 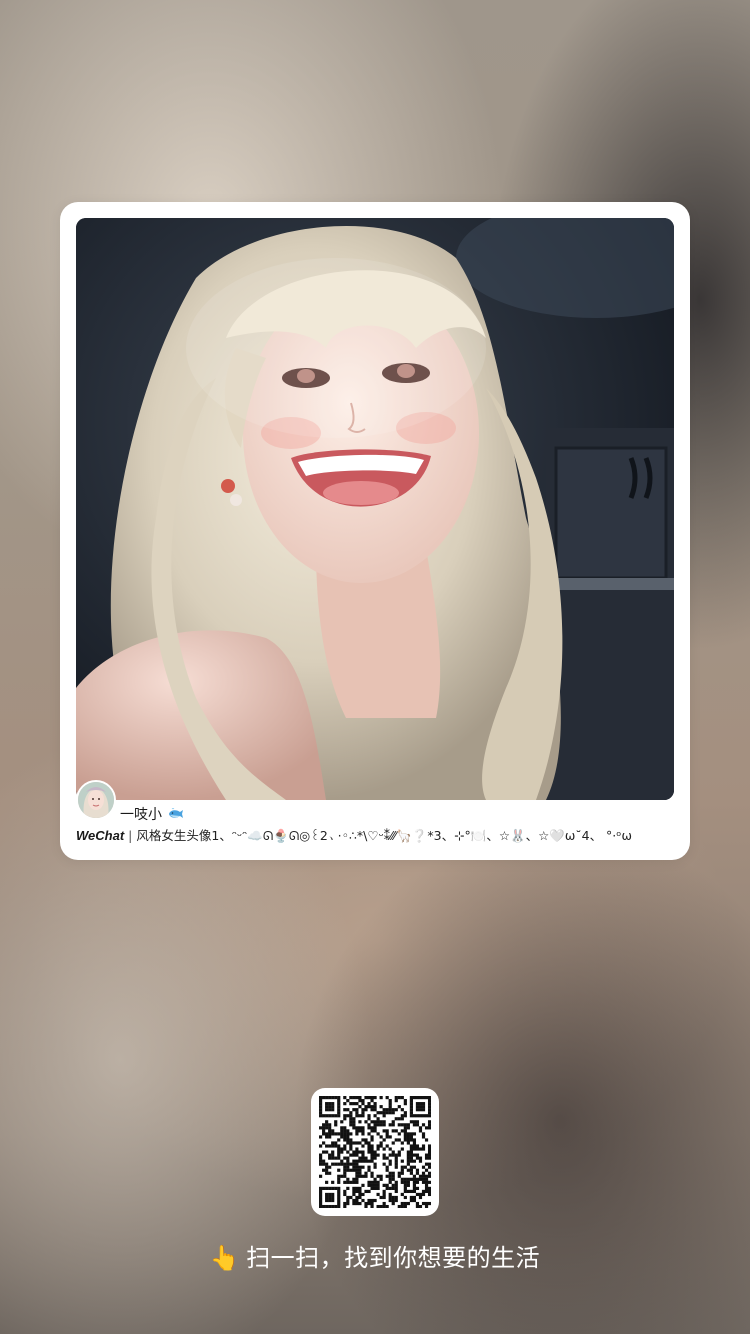 I want to click on avatar-girl-icon, so click(x=96, y=800).